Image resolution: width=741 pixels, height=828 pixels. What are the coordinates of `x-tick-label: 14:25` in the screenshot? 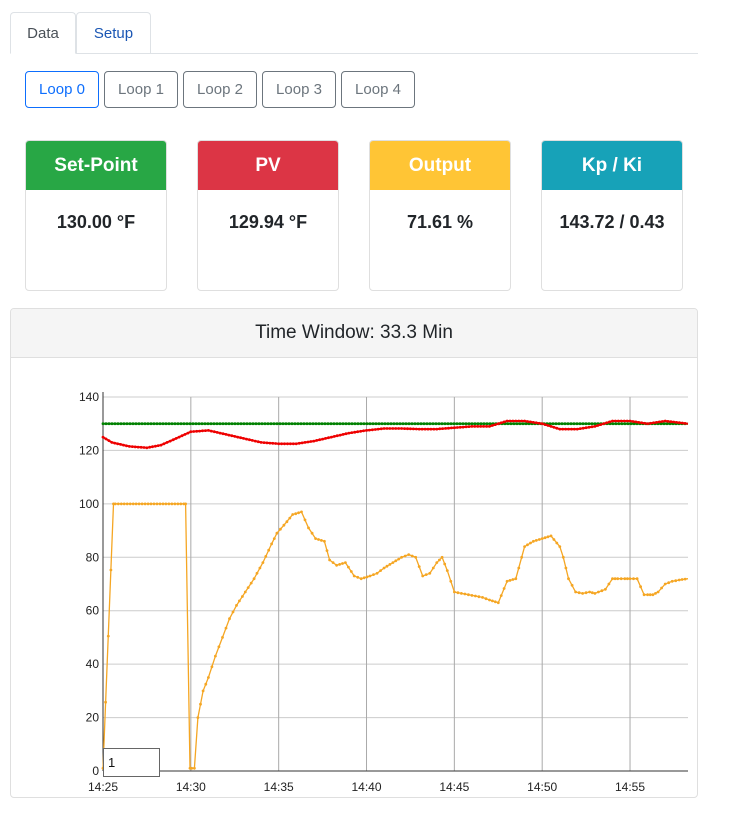 It's located at (103, 787).